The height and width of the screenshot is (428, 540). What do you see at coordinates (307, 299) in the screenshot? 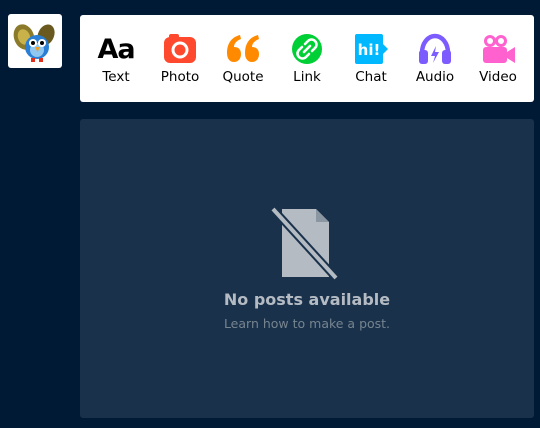
I see `empty-state-title: No posts available` at bounding box center [307, 299].